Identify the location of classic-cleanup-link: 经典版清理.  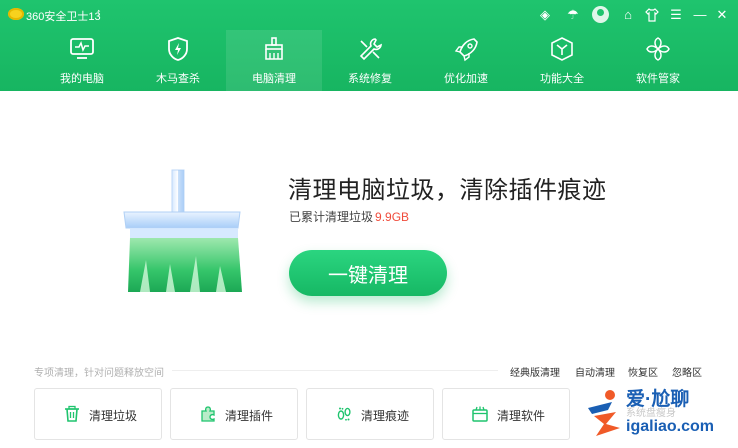
(535, 371).